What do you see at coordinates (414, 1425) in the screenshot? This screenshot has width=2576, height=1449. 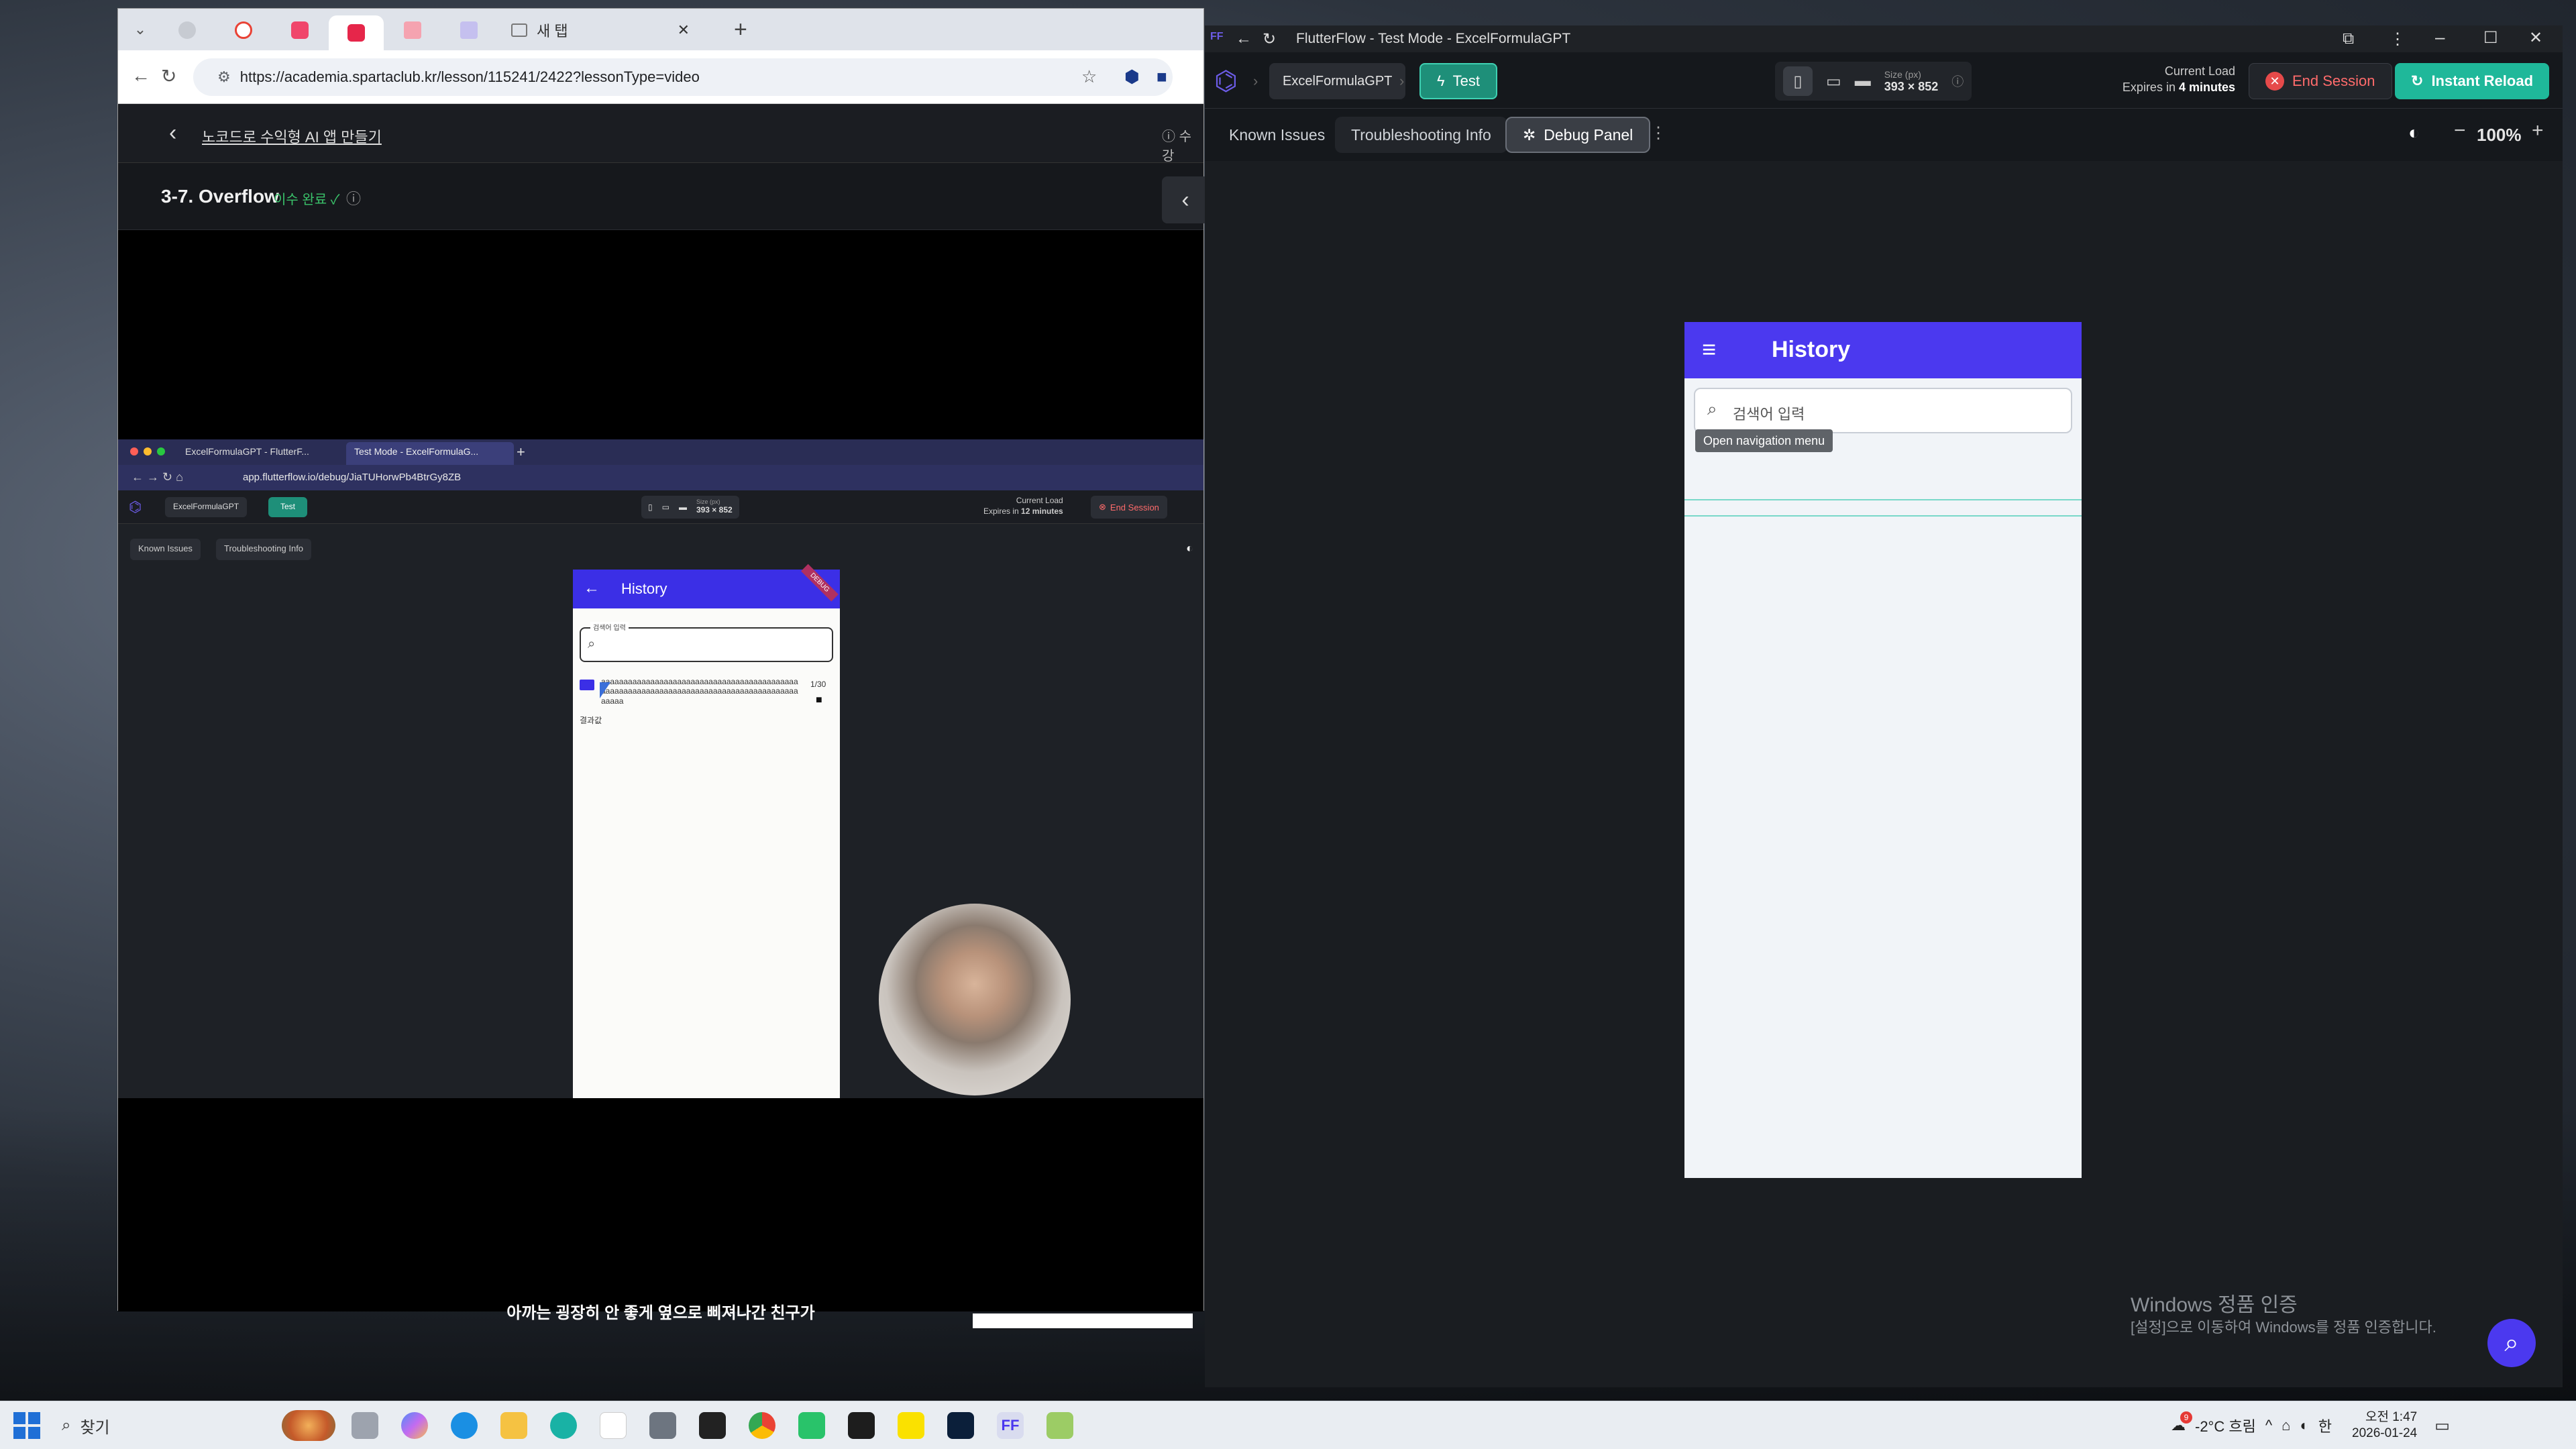 I see `copilot-icon` at bounding box center [414, 1425].